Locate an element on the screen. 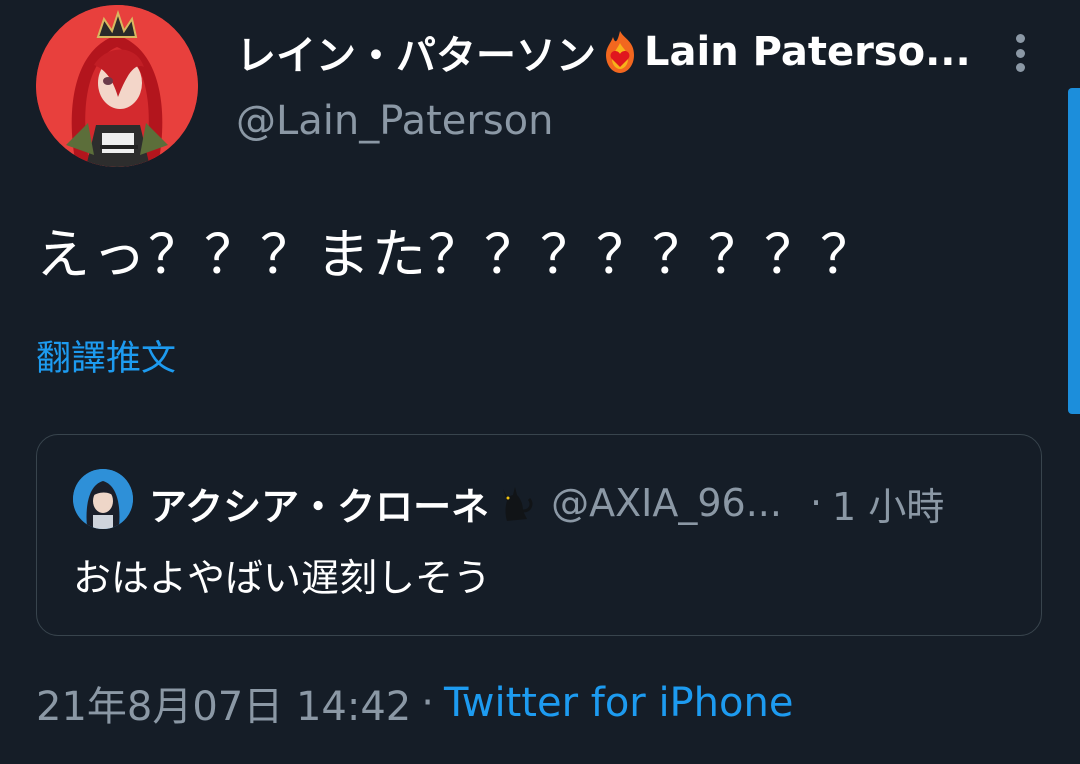 The image size is (1080, 764). tweet-timestamp: 21年8月07日 14:42 is located at coordinates (224, 707).